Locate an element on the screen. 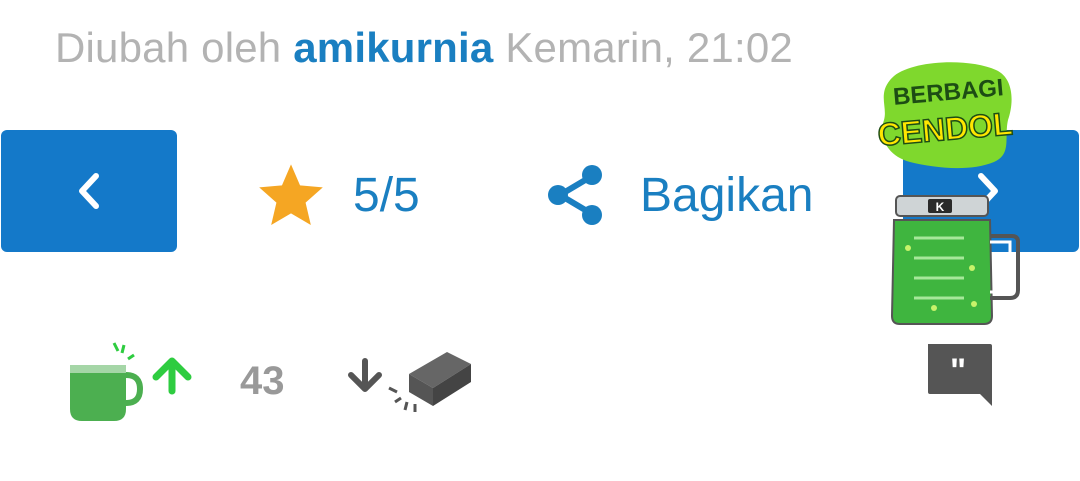 This screenshot has height=481, width=1080. edit-time: Kemarin, 21:02 is located at coordinates (649, 47).